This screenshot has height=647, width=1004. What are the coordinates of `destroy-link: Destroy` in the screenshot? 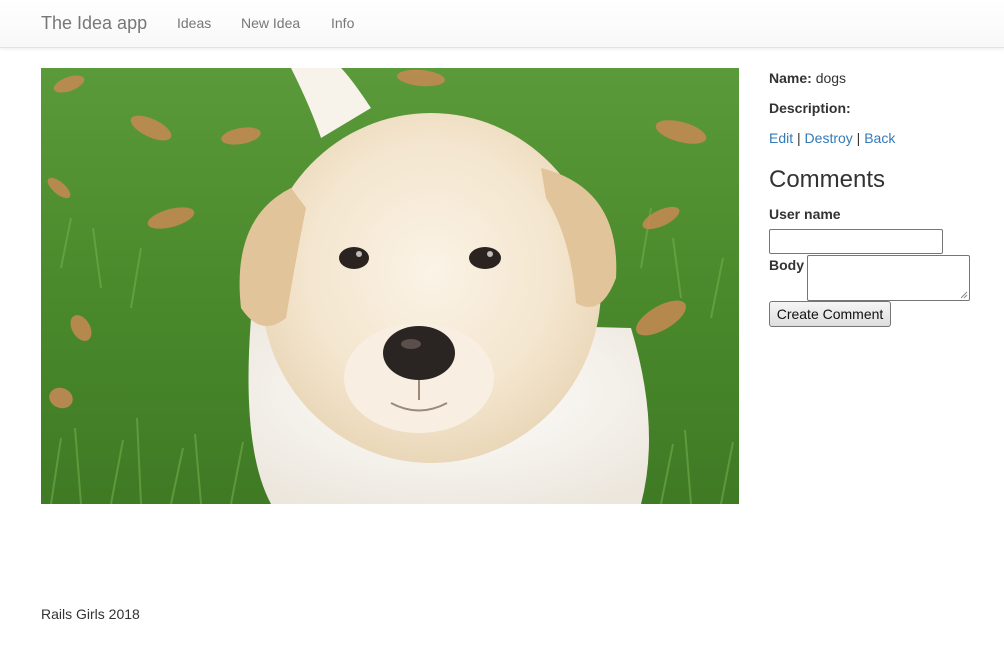 It's located at (829, 138).